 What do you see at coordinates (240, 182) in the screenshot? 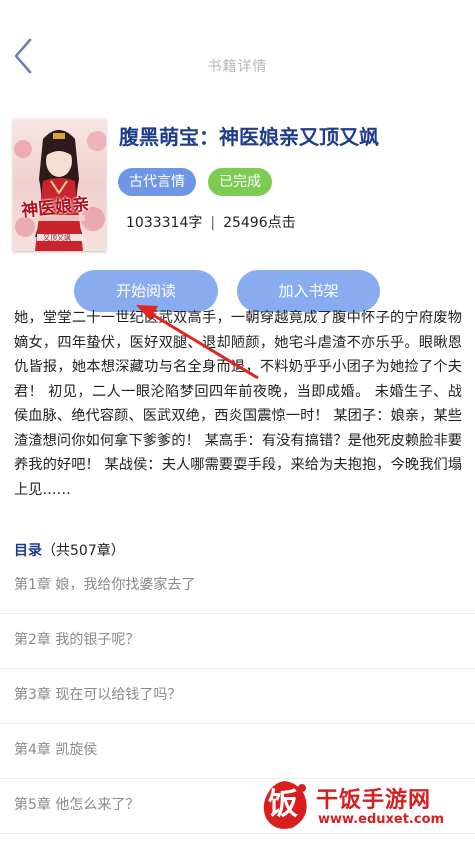
I see `status-badge: 已完成` at bounding box center [240, 182].